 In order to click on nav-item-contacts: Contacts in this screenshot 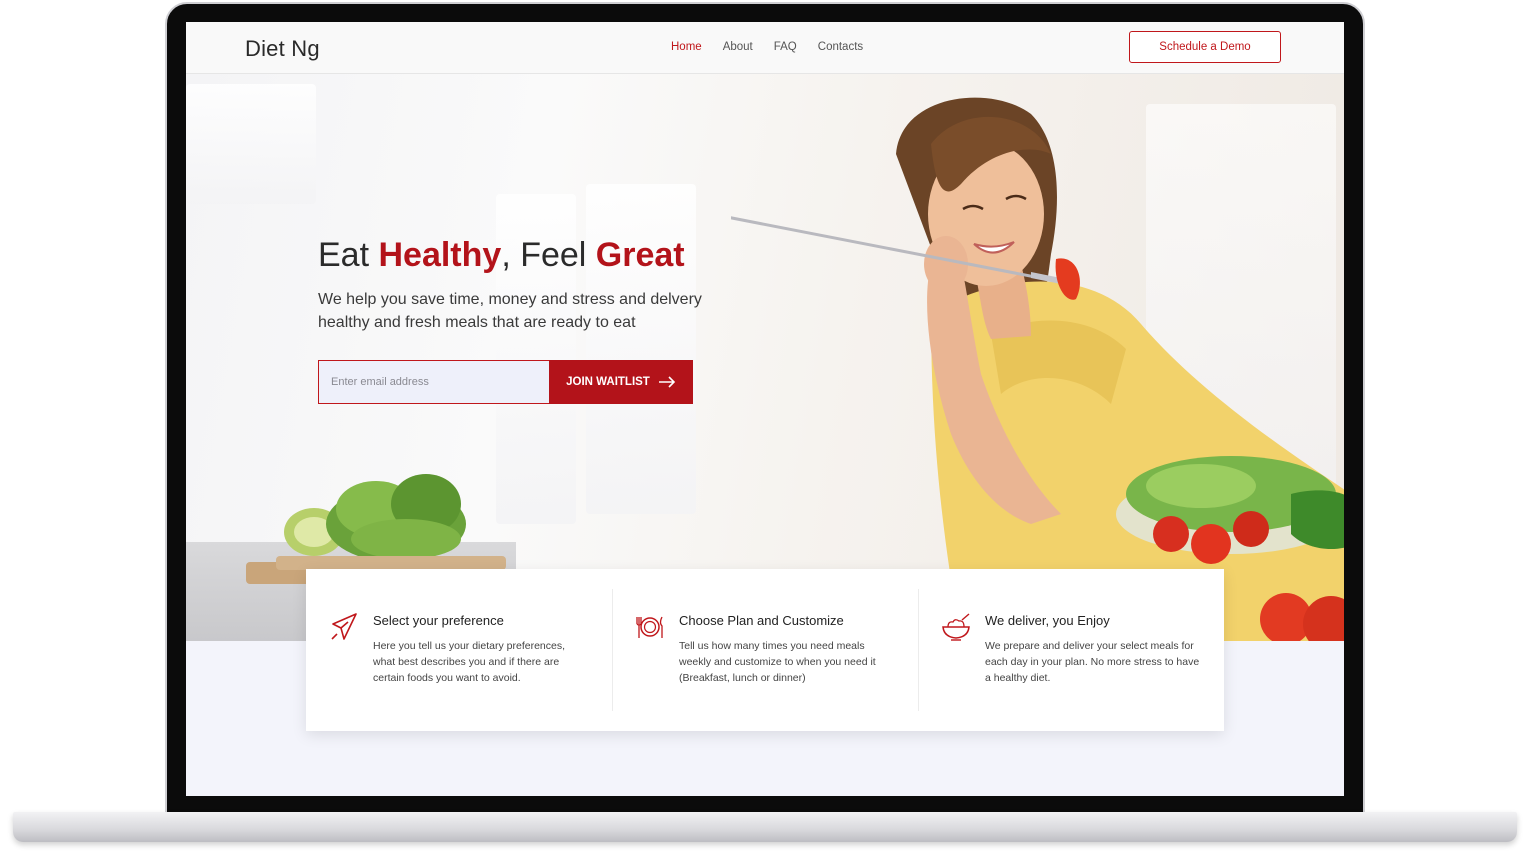, I will do `click(840, 47)`.